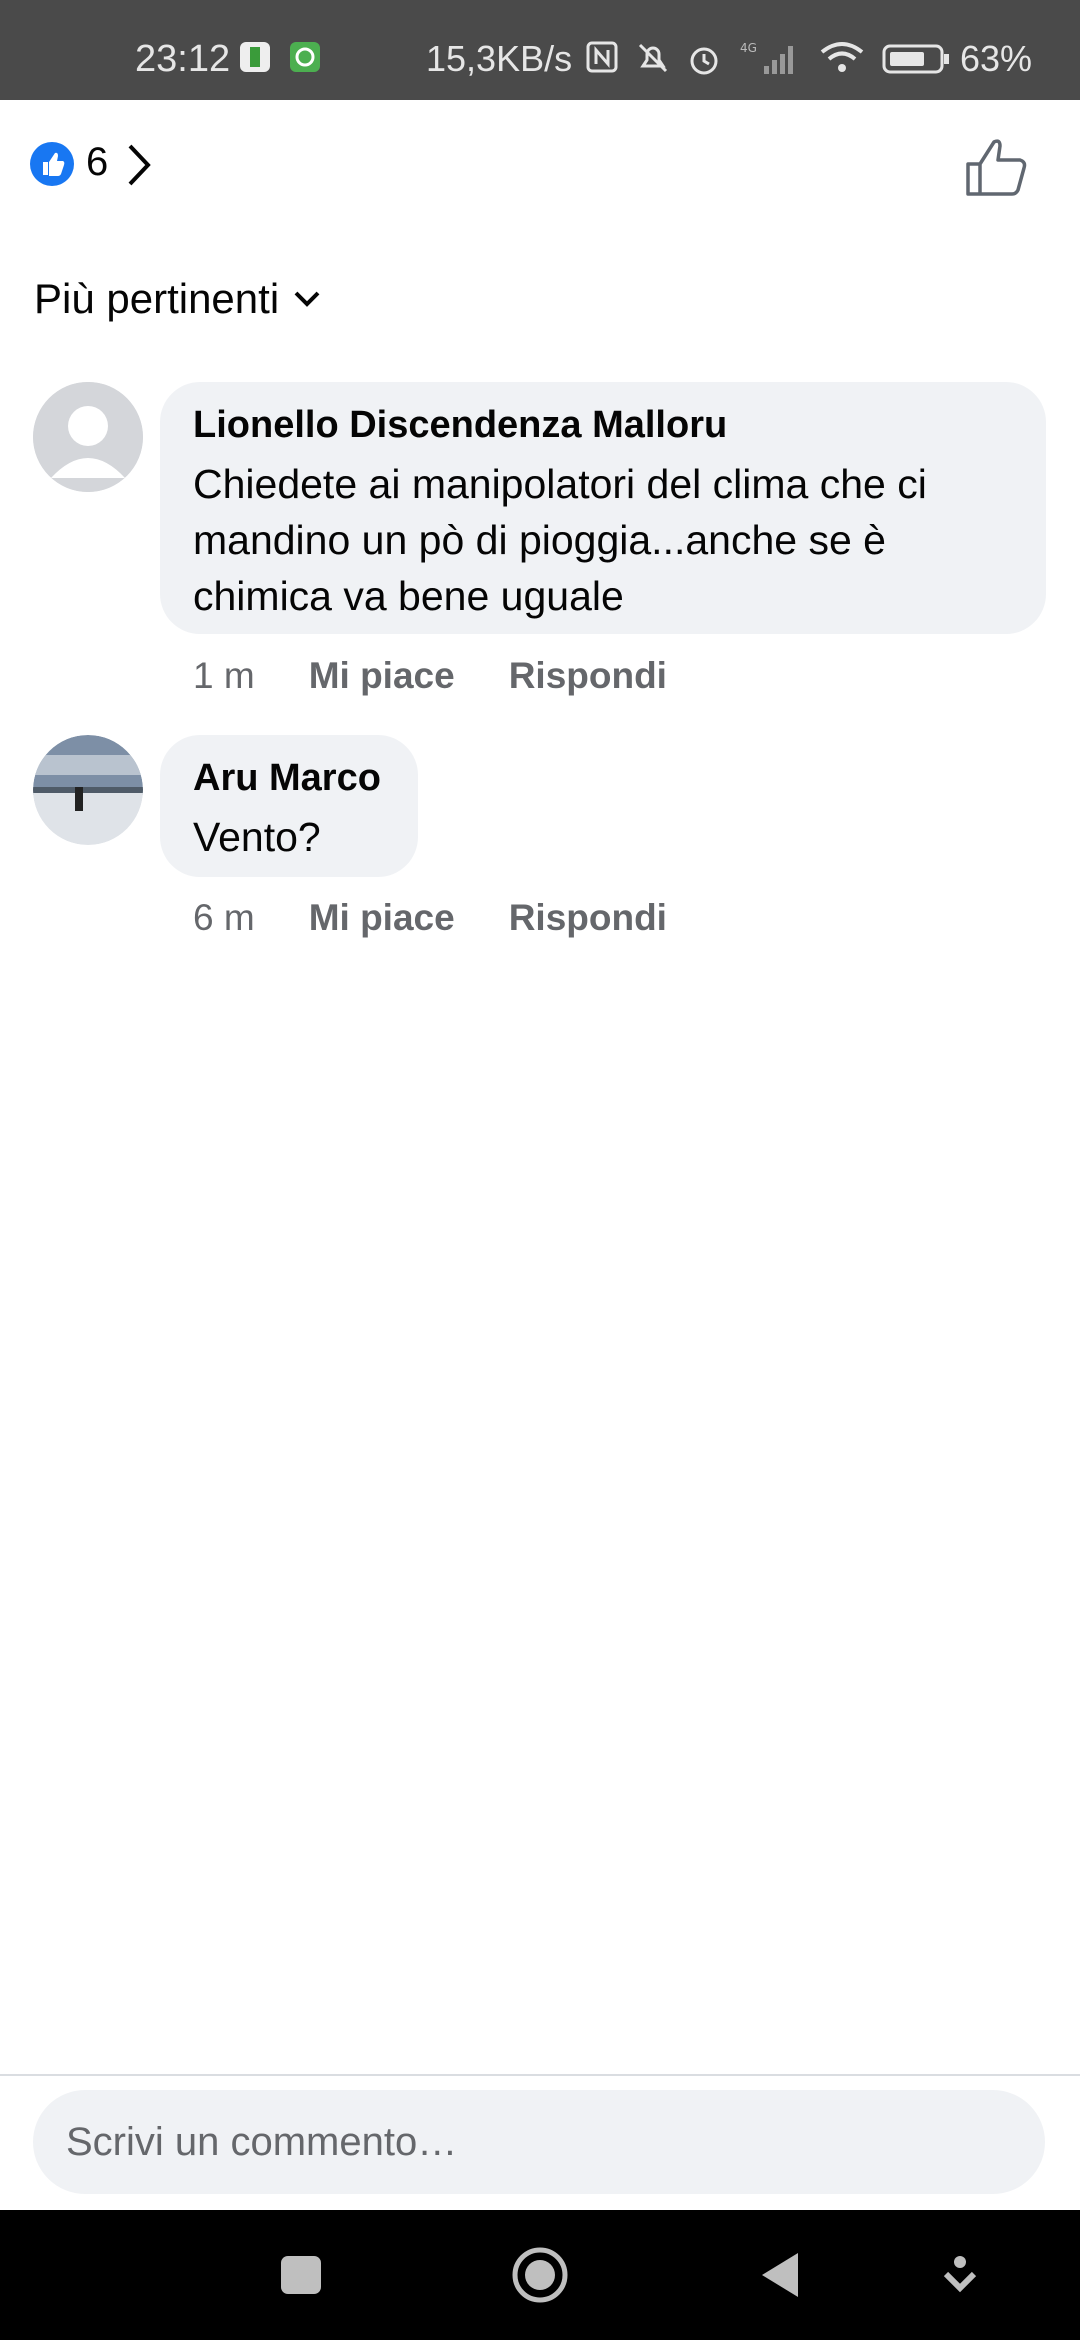 This screenshot has width=1080, height=2340. I want to click on status-bar: 23:12 15,3KB/s 4G 63%, so click(540, 50).